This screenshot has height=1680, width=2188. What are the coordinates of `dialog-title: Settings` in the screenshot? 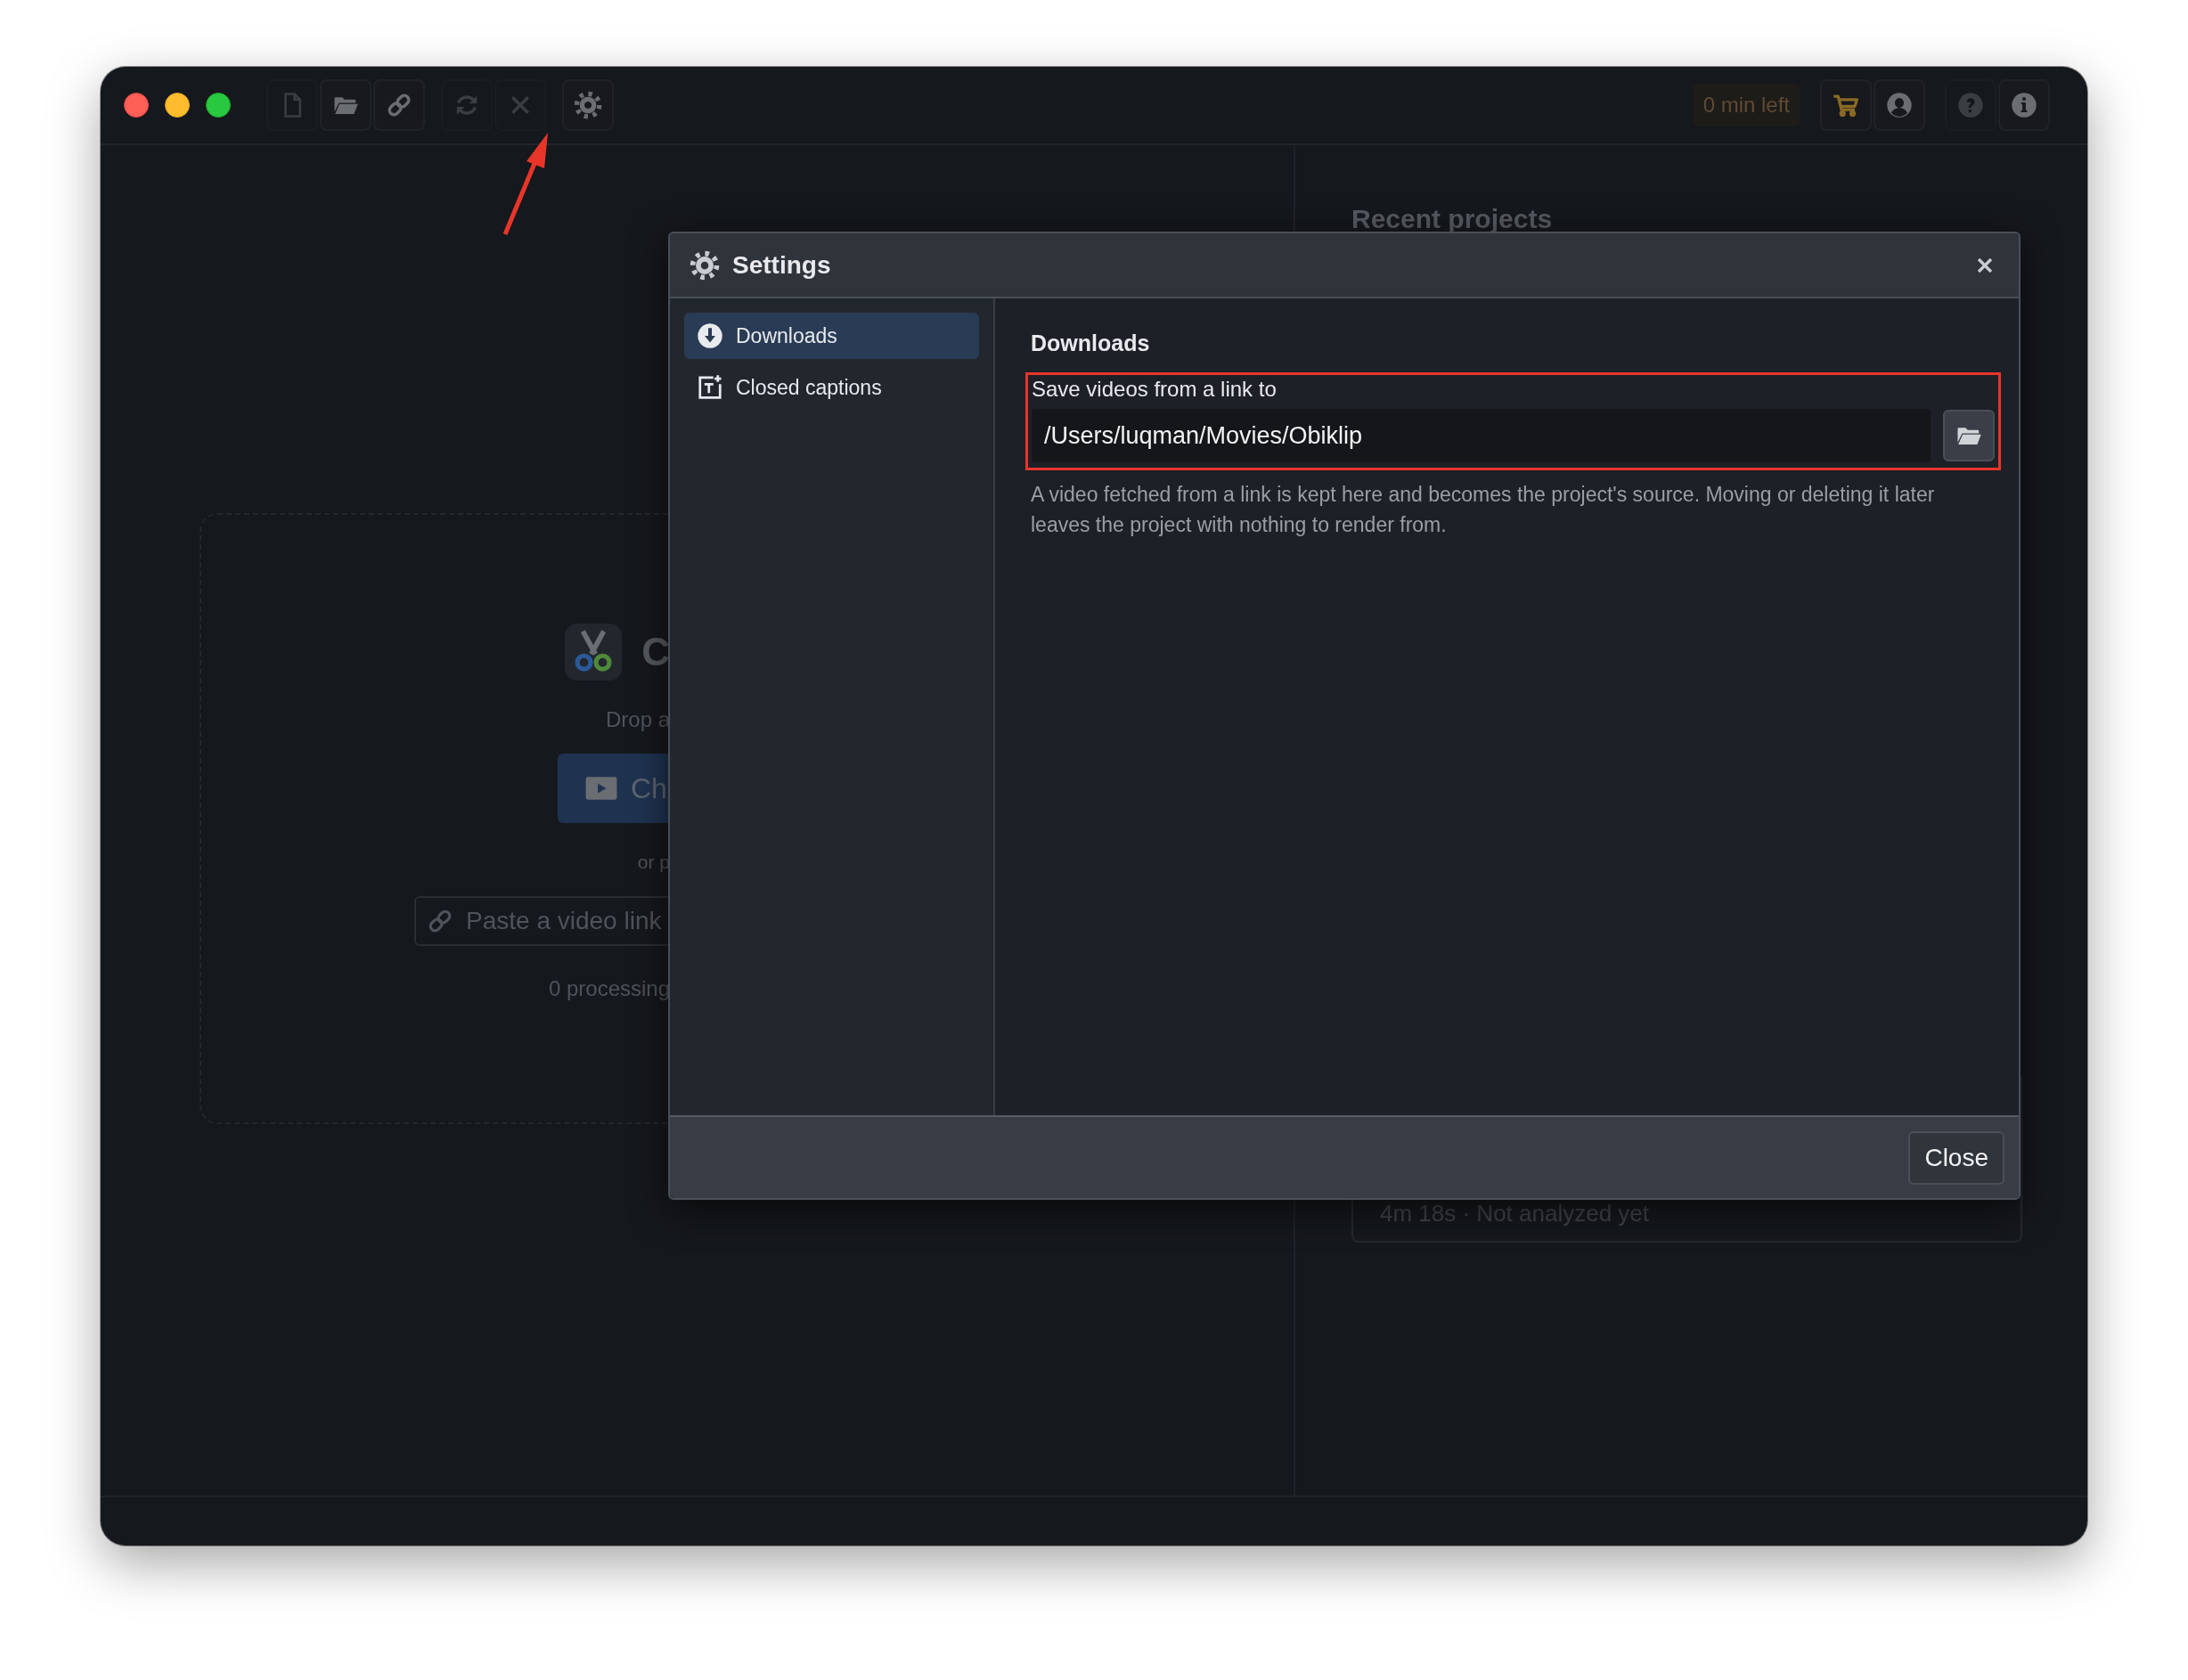 It's located at (782, 265).